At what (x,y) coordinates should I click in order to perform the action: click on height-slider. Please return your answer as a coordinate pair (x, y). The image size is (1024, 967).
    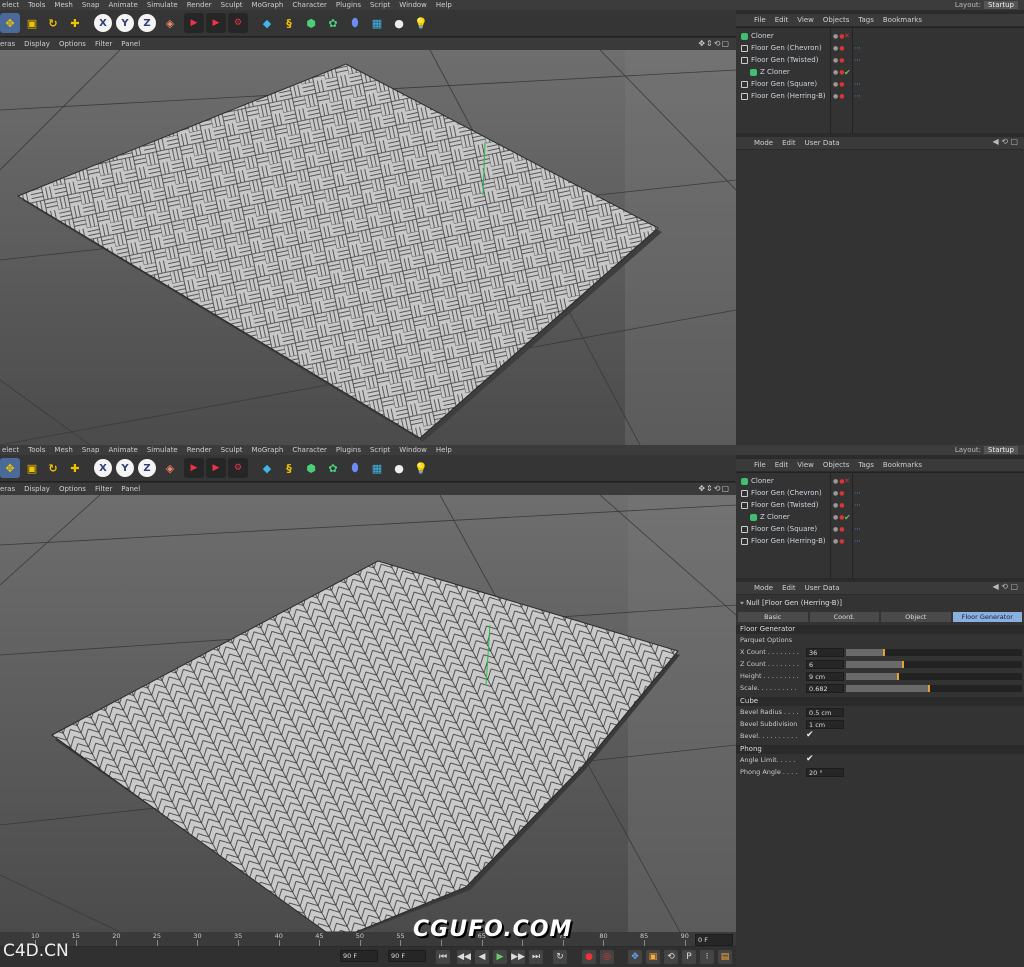
    Looking at the image, I should click on (934, 676).